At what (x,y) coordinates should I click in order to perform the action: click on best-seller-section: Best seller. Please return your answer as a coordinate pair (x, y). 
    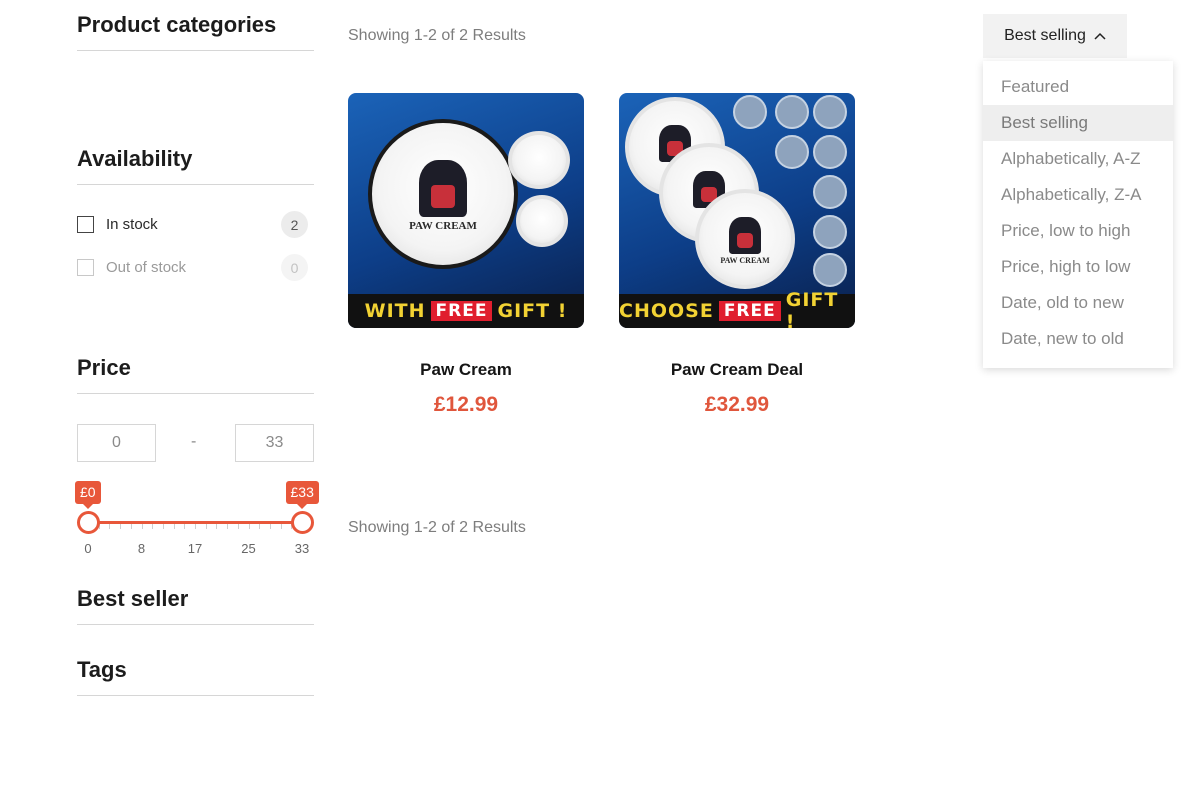
    Looking at the image, I should click on (195, 606).